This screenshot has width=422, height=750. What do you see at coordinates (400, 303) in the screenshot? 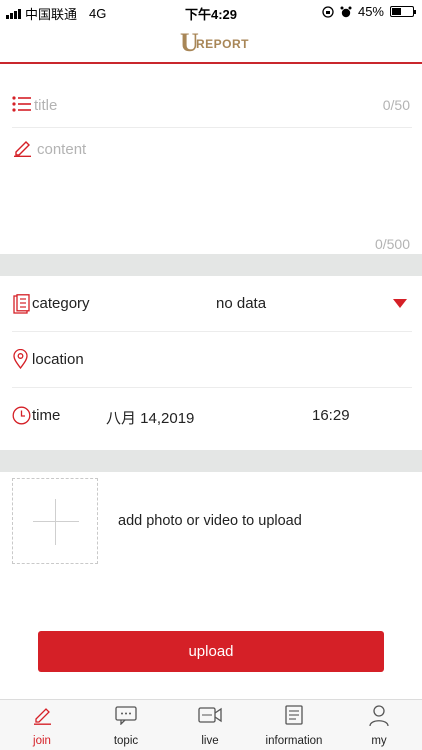
I see `dropdown-arrow-icon` at bounding box center [400, 303].